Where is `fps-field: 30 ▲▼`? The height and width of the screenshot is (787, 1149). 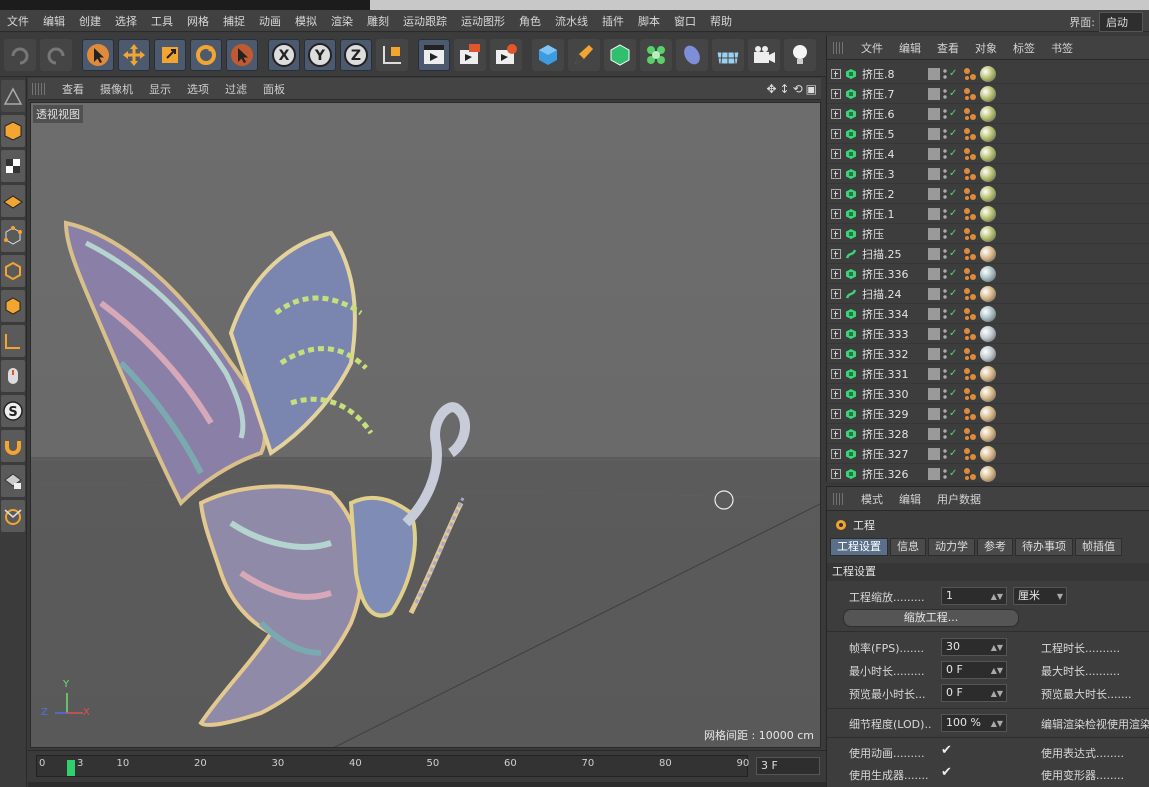 fps-field: 30 ▲▼ is located at coordinates (974, 647).